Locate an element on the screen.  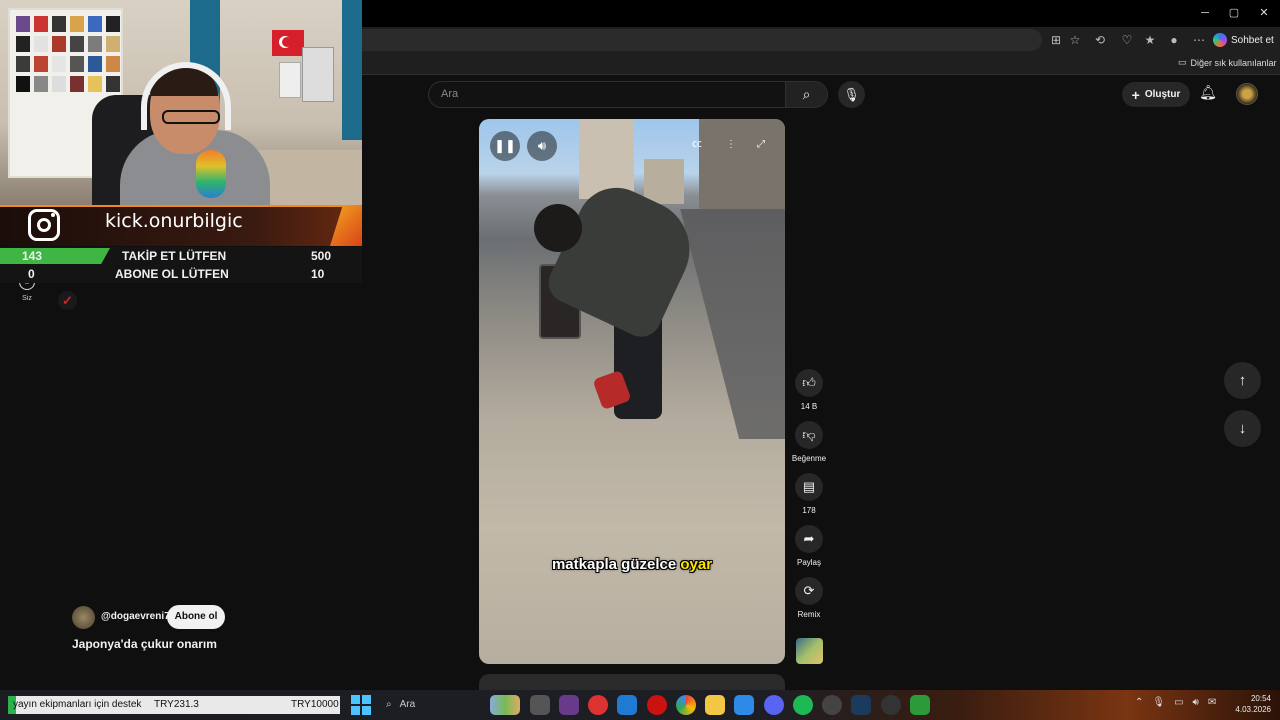
comment-count: 178 is located at coordinates (809, 510).